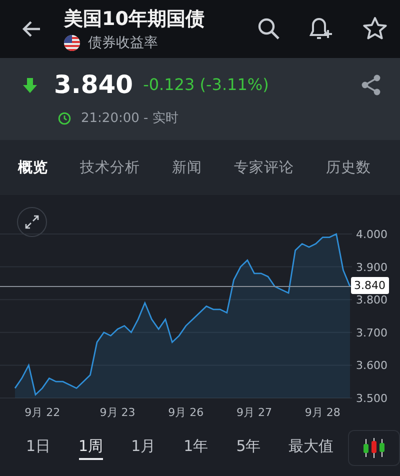 The height and width of the screenshot is (476, 400). I want to click on bell-plus-icon, so click(322, 29).